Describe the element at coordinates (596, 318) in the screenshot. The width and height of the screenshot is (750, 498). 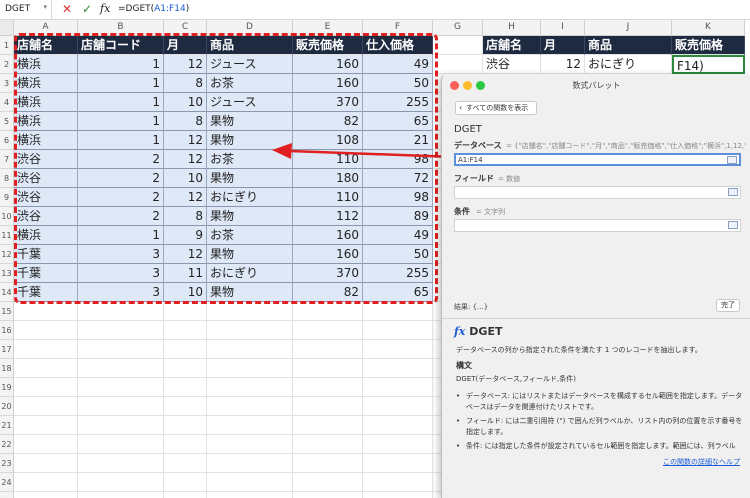
I see `divider` at that location.